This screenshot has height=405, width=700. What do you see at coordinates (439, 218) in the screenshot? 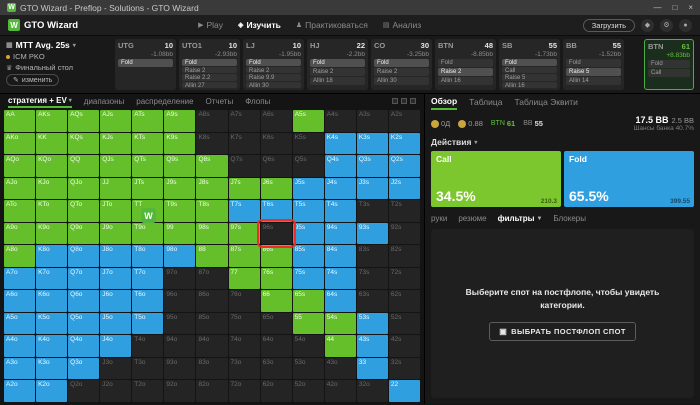
I see `subtab-hands: руки` at bounding box center [439, 218].